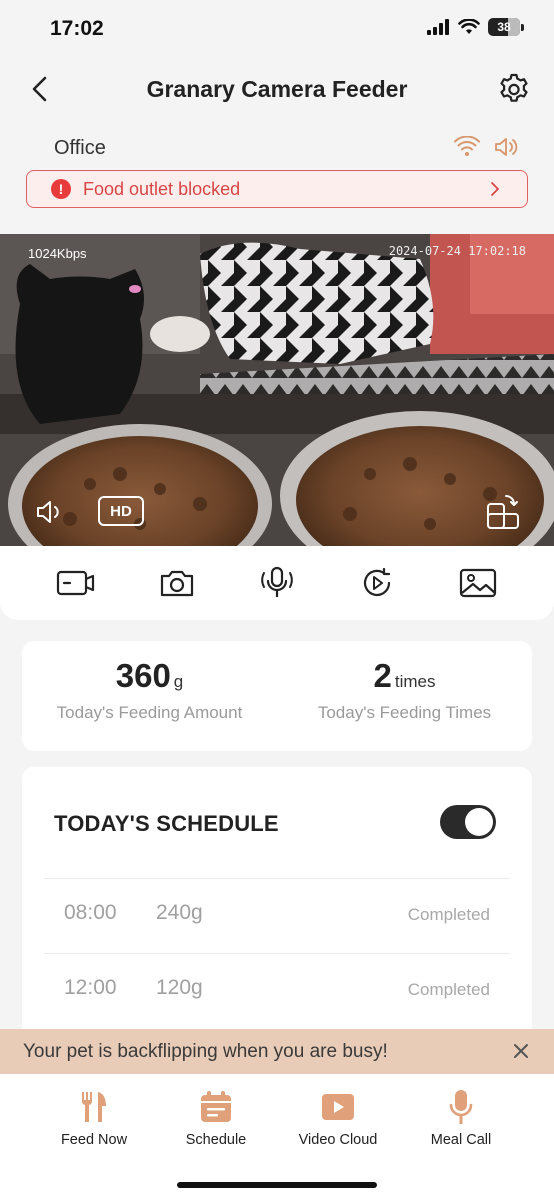 The height and width of the screenshot is (1200, 554). Describe the element at coordinates (469, 26) in the screenshot. I see `wifi-status-icon` at that location.